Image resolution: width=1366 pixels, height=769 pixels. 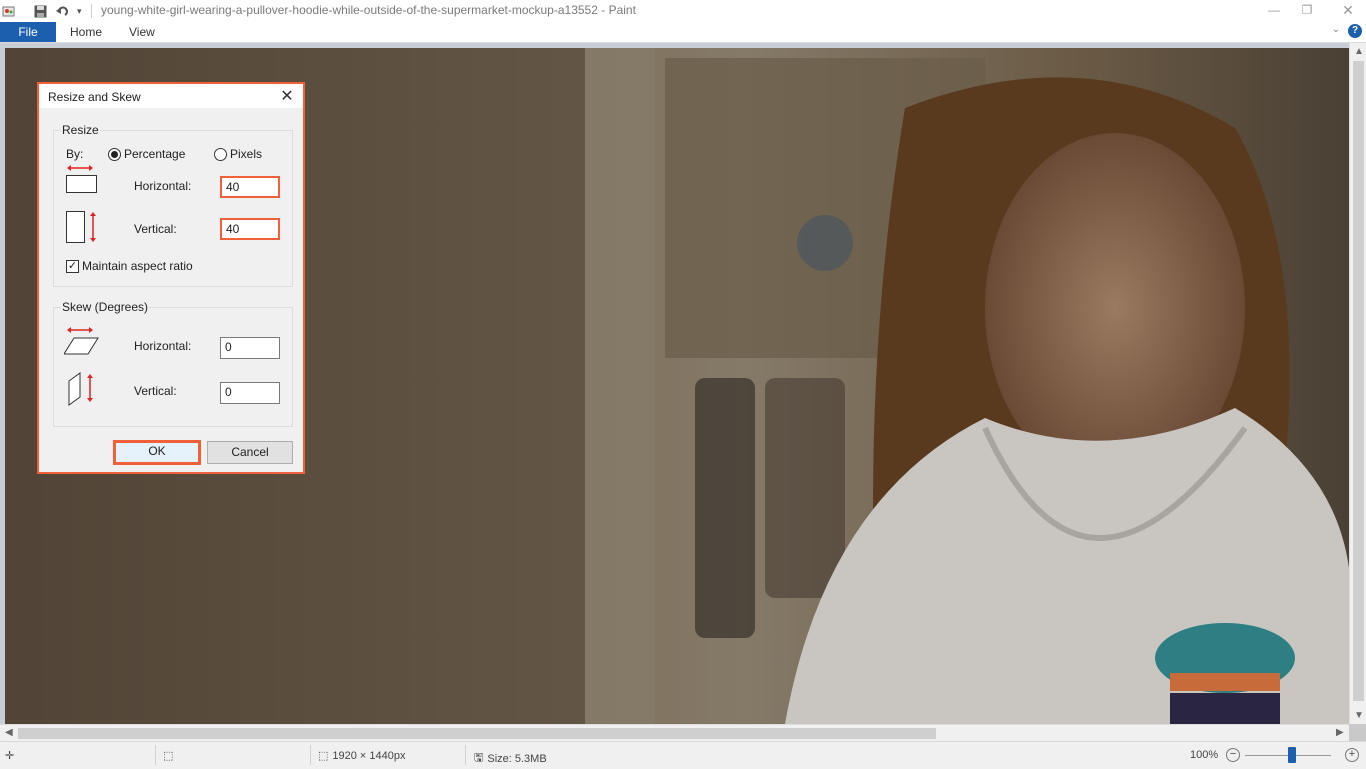 What do you see at coordinates (1274, 10) in the screenshot?
I see `minimize-icon: —` at bounding box center [1274, 10].